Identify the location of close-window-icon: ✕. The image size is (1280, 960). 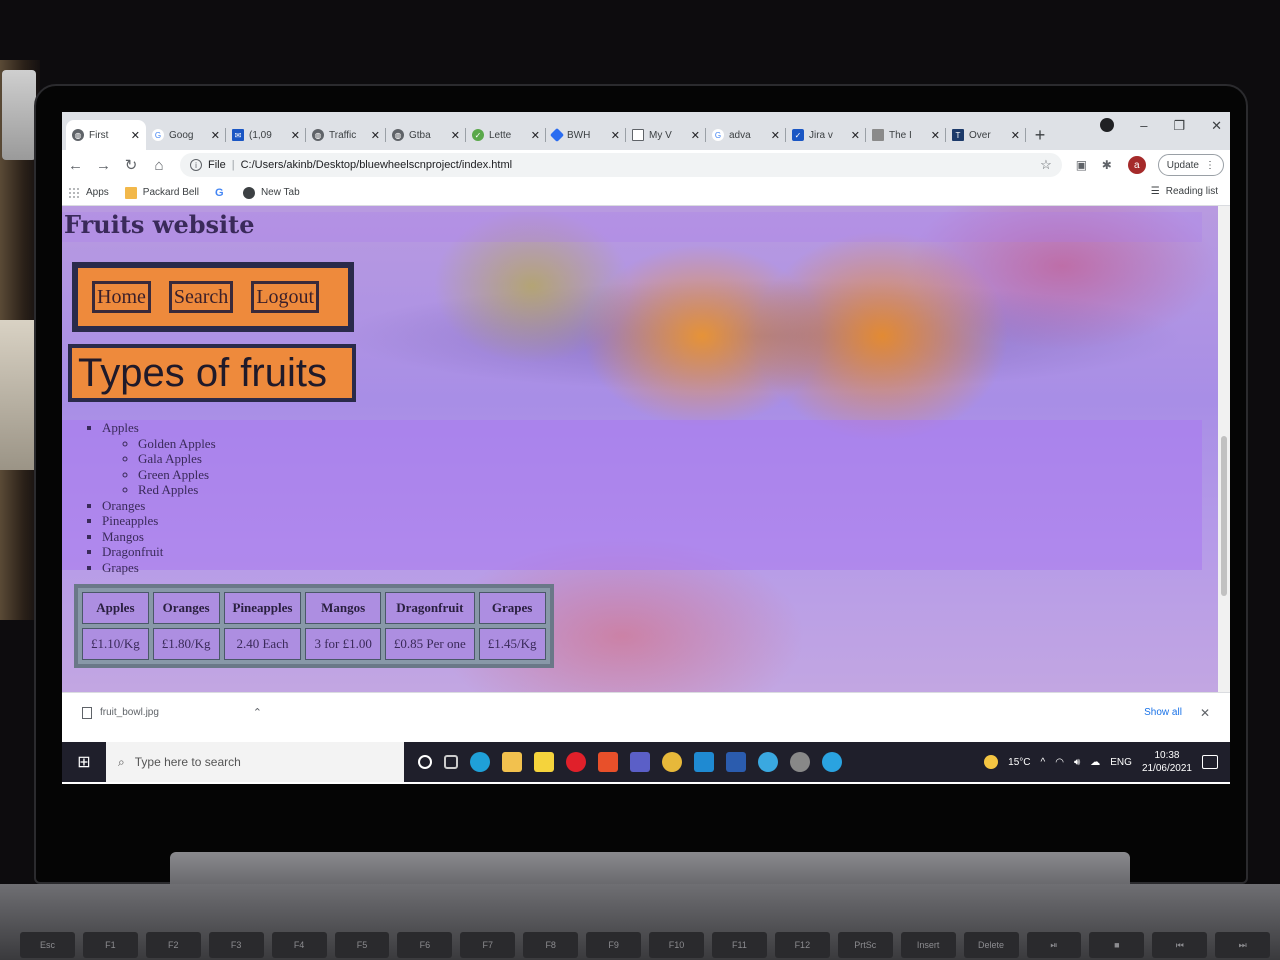
(1216, 126).